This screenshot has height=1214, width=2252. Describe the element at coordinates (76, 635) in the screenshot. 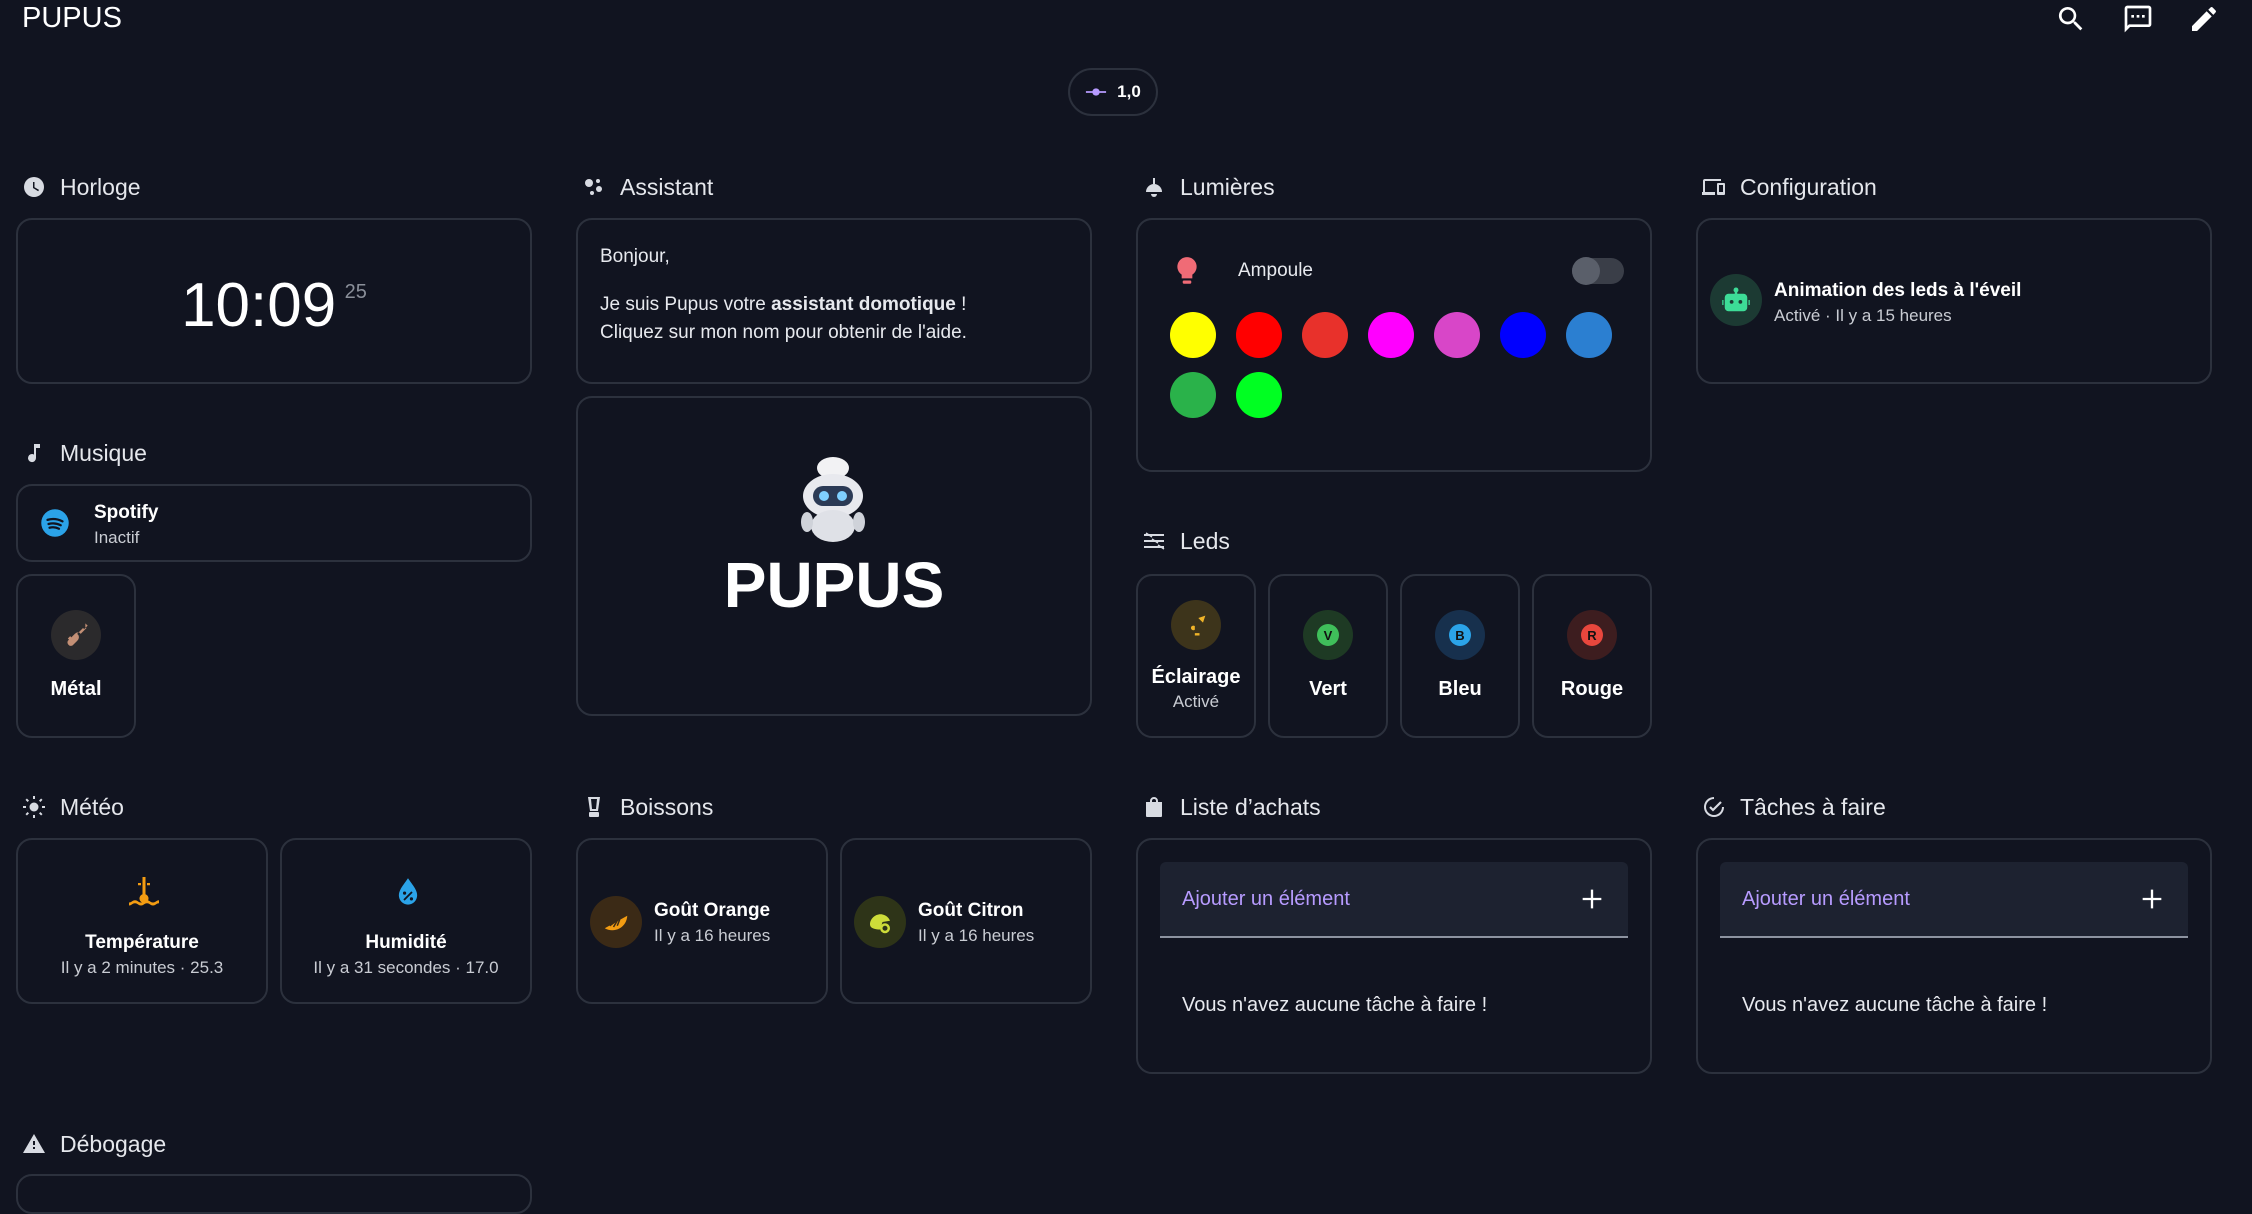

I see `guitar-icon` at that location.